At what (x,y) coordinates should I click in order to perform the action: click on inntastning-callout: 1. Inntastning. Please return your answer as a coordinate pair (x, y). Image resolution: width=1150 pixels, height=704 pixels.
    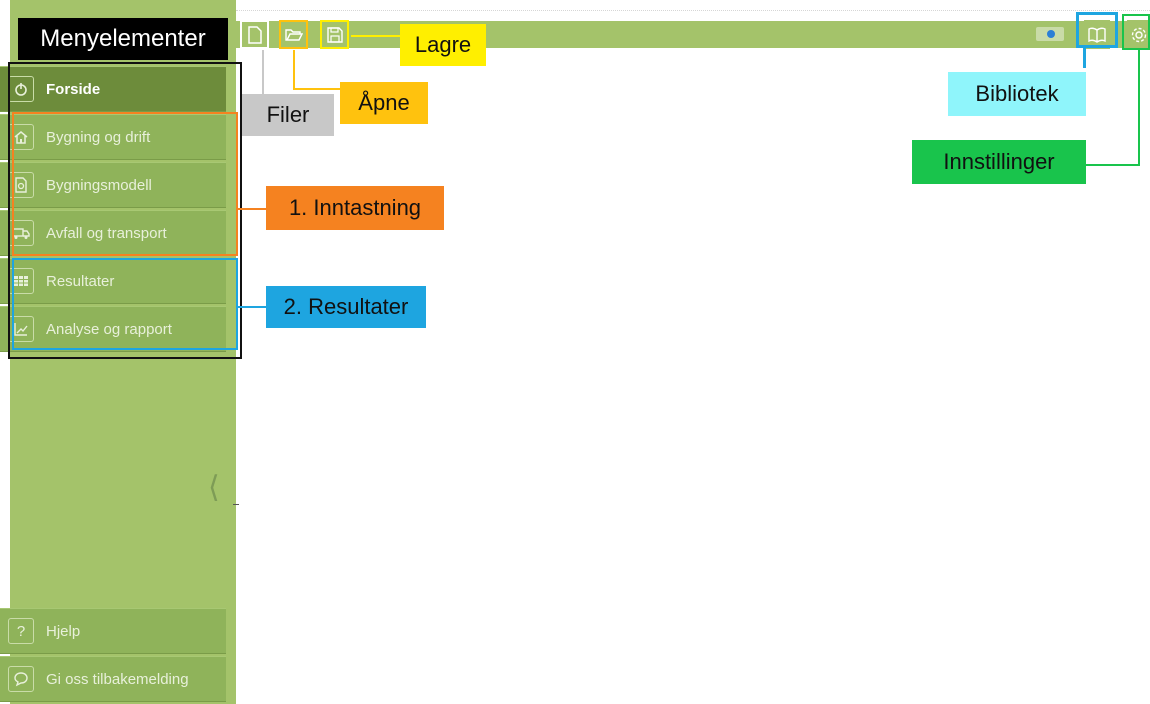
    Looking at the image, I should click on (355, 208).